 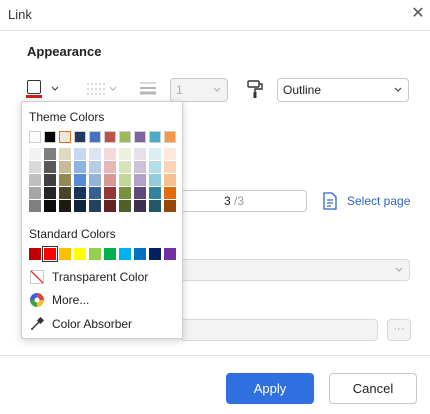 What do you see at coordinates (373, 388) in the screenshot?
I see `cancel-button: Cancel` at bounding box center [373, 388].